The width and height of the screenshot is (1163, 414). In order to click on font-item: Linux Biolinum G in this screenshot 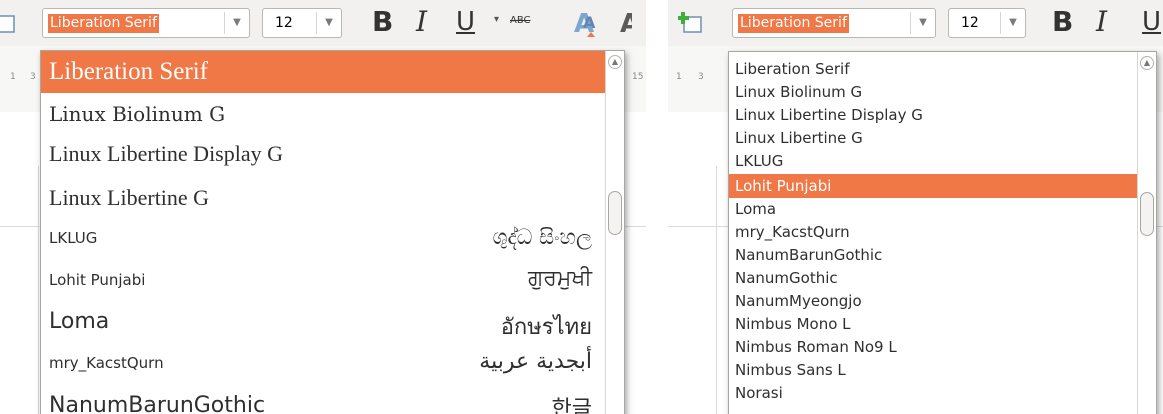, I will do `click(933, 92)`.